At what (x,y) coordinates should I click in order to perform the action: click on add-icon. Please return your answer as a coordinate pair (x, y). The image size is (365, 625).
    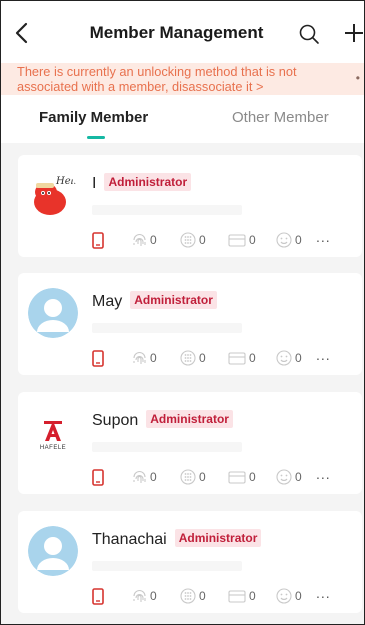
    Looking at the image, I should click on (354, 33).